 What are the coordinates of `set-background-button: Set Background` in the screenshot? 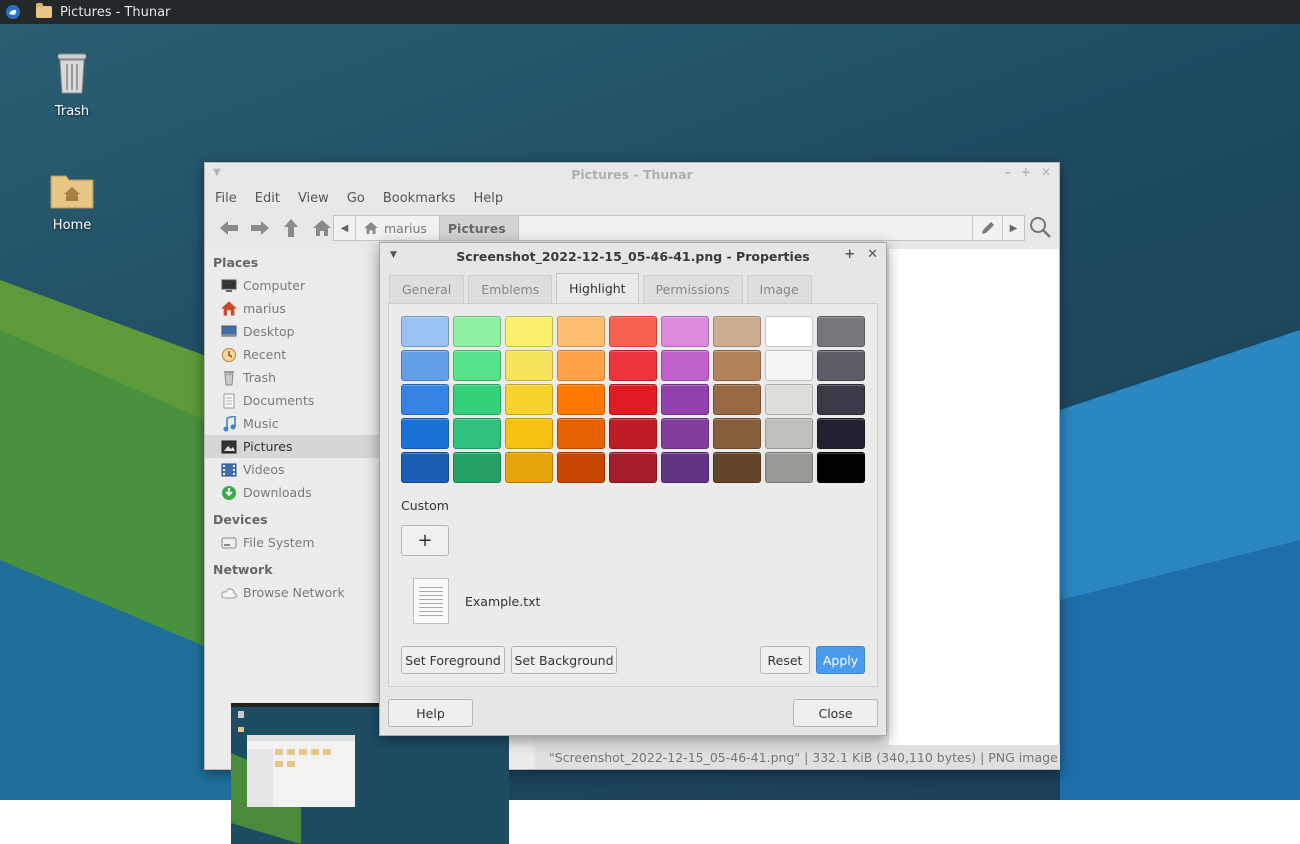 It's located at (564, 660).